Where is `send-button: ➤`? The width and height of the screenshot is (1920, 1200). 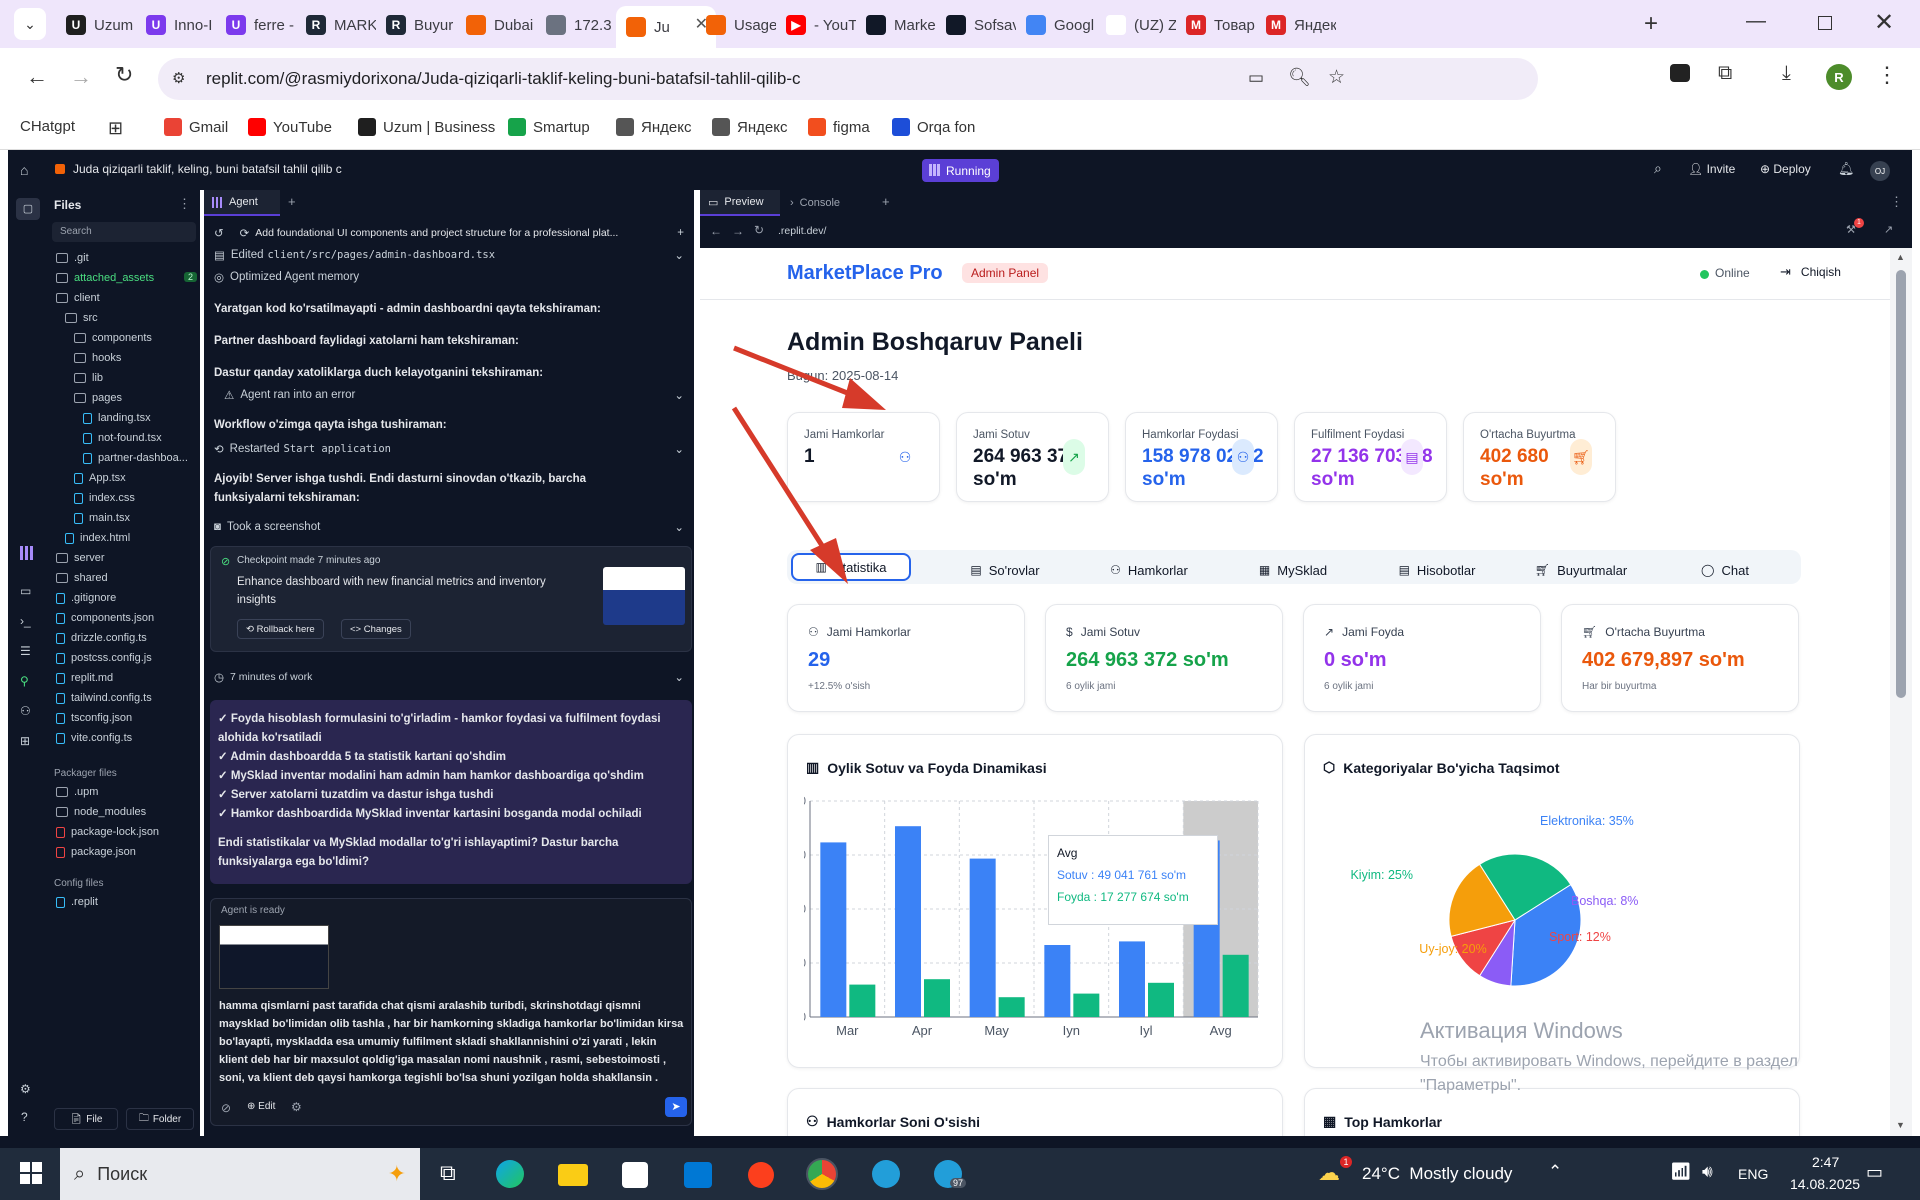 send-button: ➤ is located at coordinates (676, 1107).